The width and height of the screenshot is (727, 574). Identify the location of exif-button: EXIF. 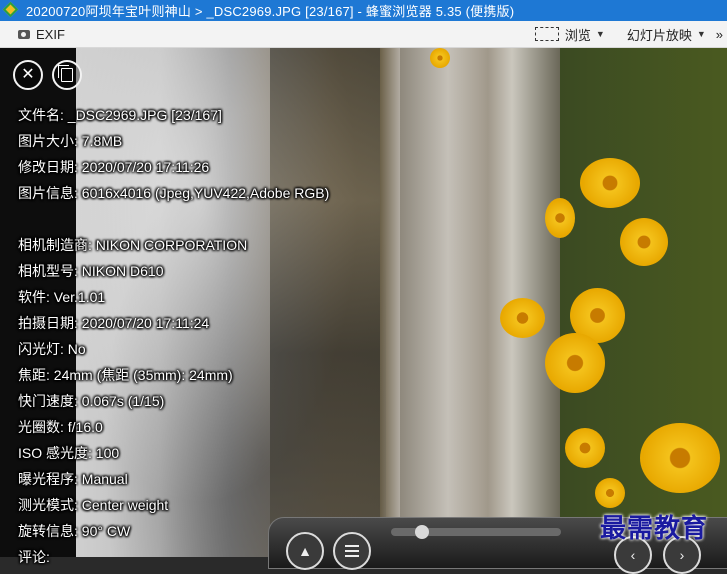
(41, 34).